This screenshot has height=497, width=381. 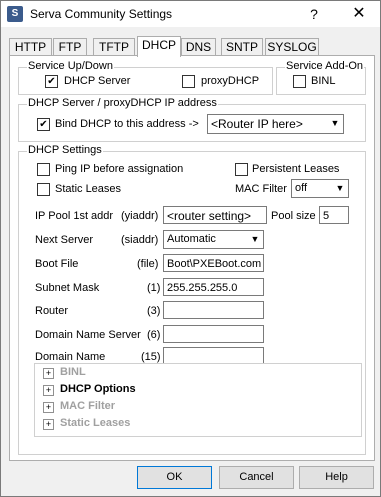 What do you see at coordinates (140, 216) in the screenshot?
I see `ip-pool-tag: (yiaddr)` at bounding box center [140, 216].